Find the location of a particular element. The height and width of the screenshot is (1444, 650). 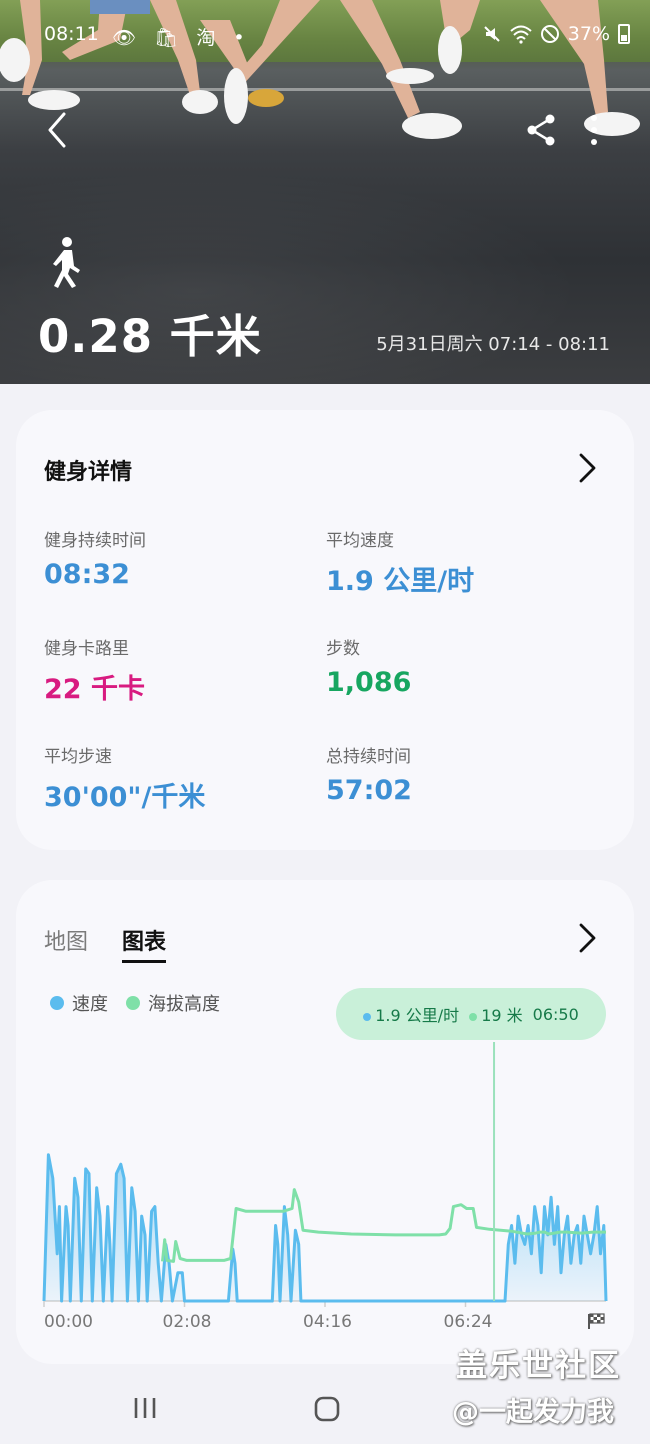

status-bar: 08:11 👁 🛍 淘 • 37% is located at coordinates (325, 36).